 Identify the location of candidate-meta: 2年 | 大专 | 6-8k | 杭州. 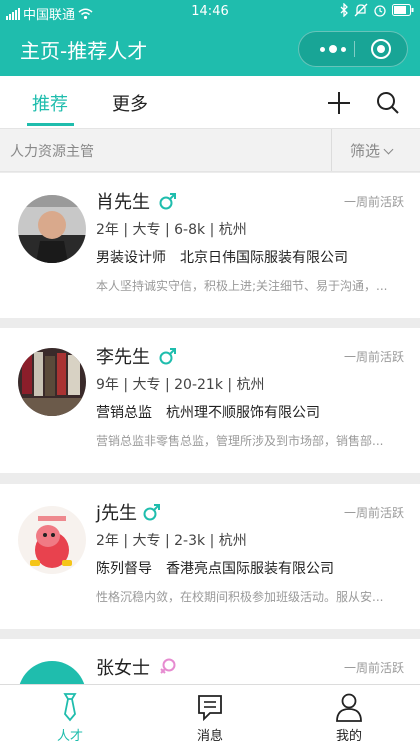
(171, 230).